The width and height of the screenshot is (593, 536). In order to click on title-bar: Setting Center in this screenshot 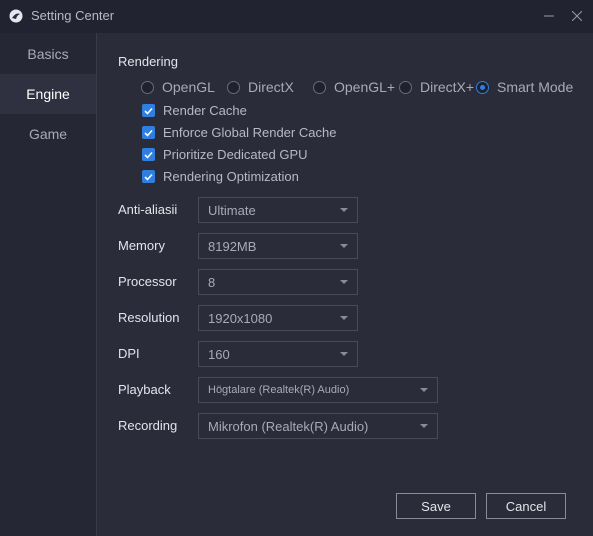, I will do `click(296, 16)`.